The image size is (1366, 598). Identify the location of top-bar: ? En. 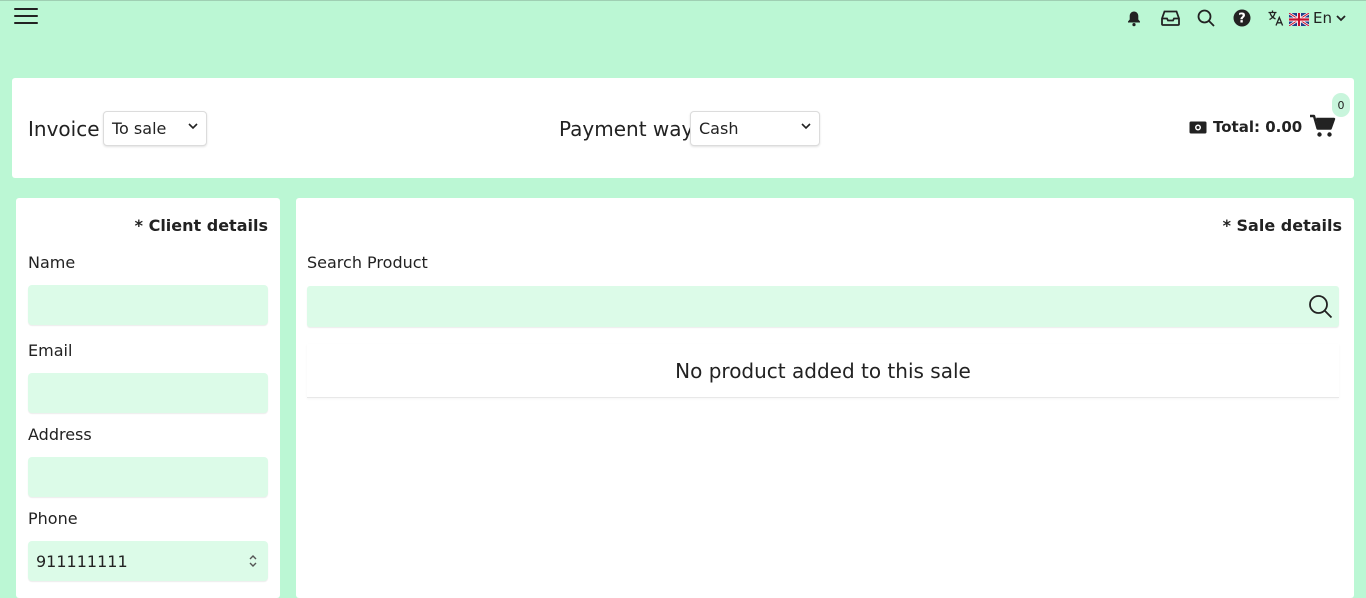
(683, 17).